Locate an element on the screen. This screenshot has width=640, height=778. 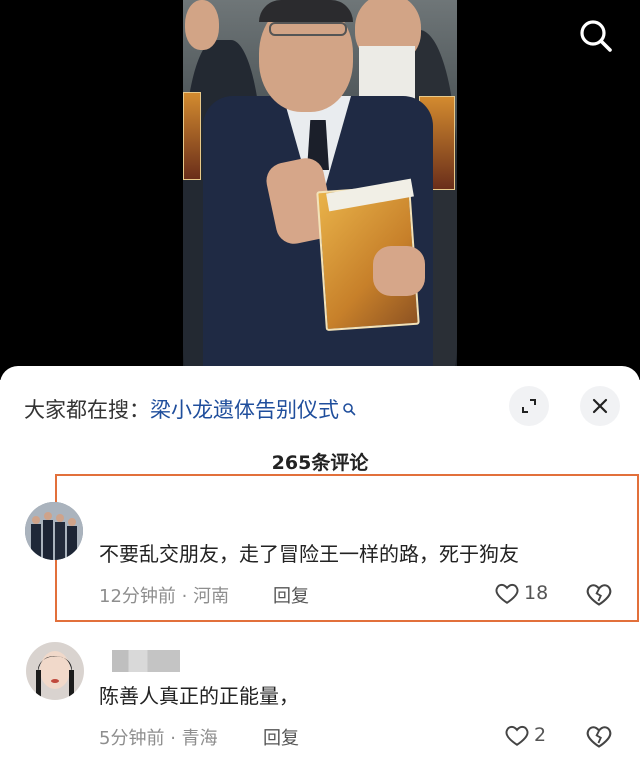
trending-search-row: 大家都在搜： 梁小龙遗体告别仪式 is located at coordinates (190, 409).